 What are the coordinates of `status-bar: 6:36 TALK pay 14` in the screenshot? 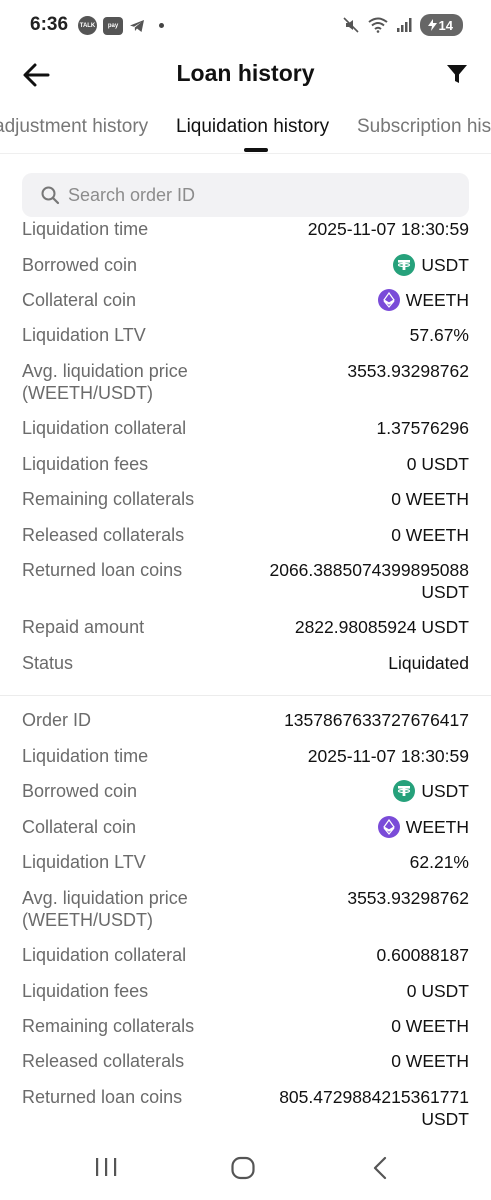 It's located at (245, 26).